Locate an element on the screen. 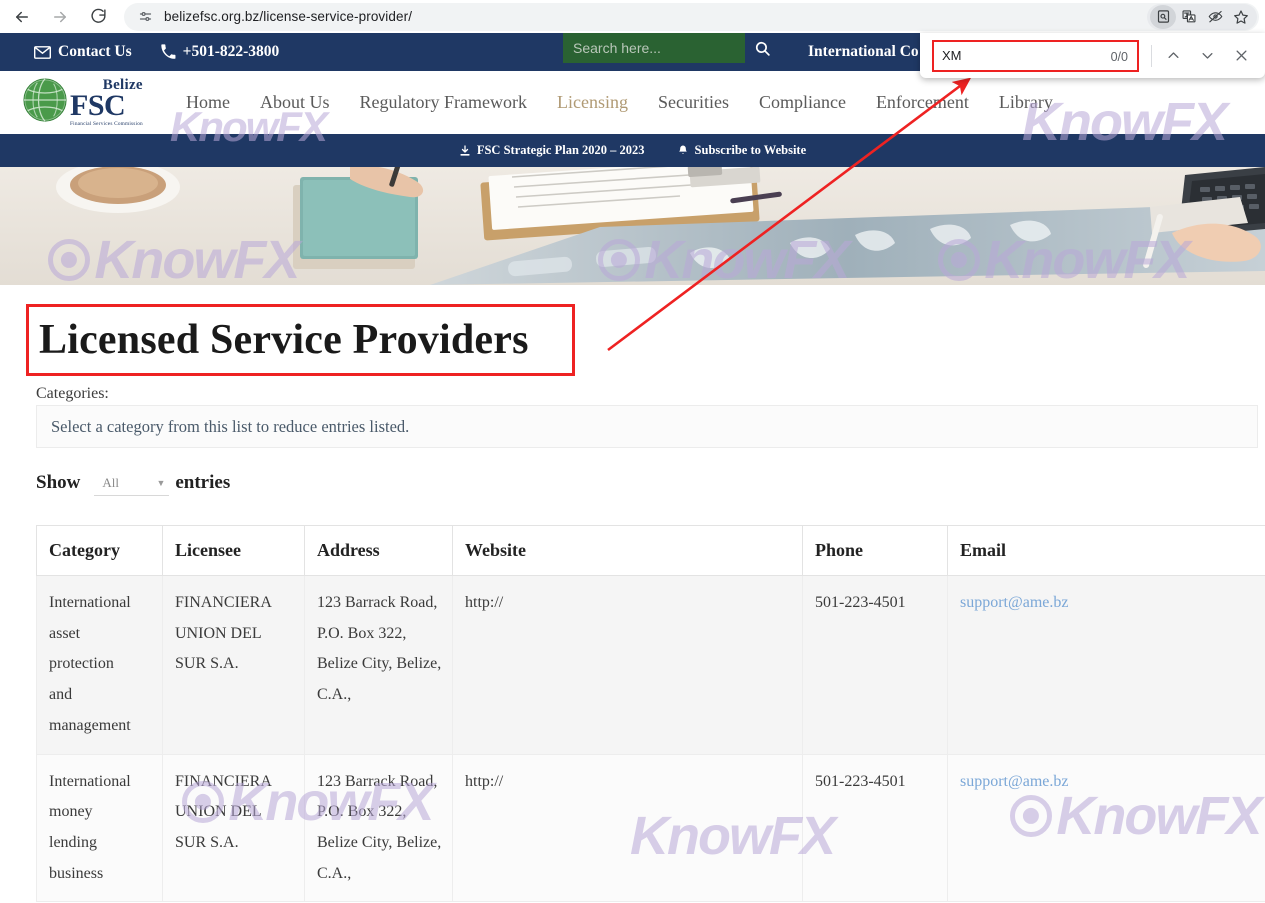 This screenshot has width=1265, height=903. nav-item-regulatory-framework: Regulatory Framework is located at coordinates (443, 102).